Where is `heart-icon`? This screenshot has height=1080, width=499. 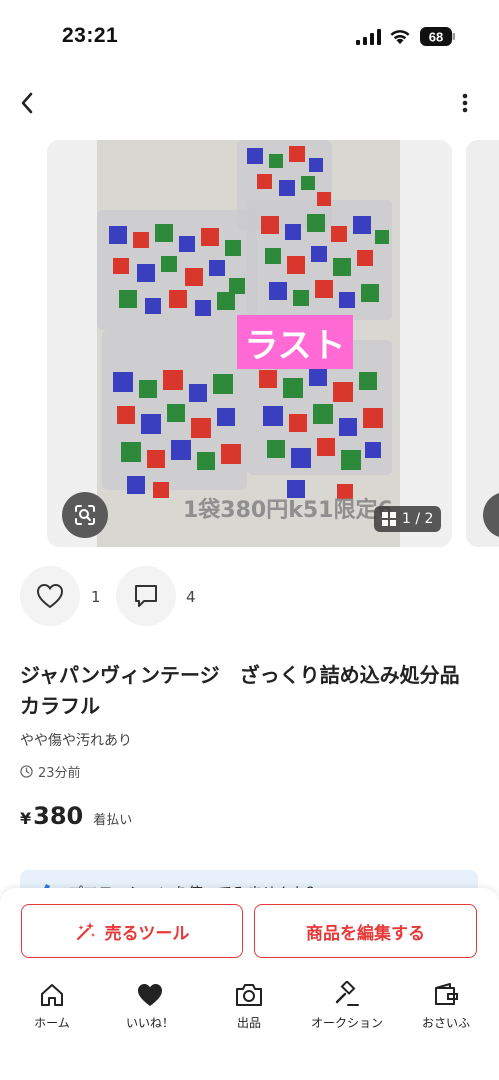
heart-icon is located at coordinates (150, 995).